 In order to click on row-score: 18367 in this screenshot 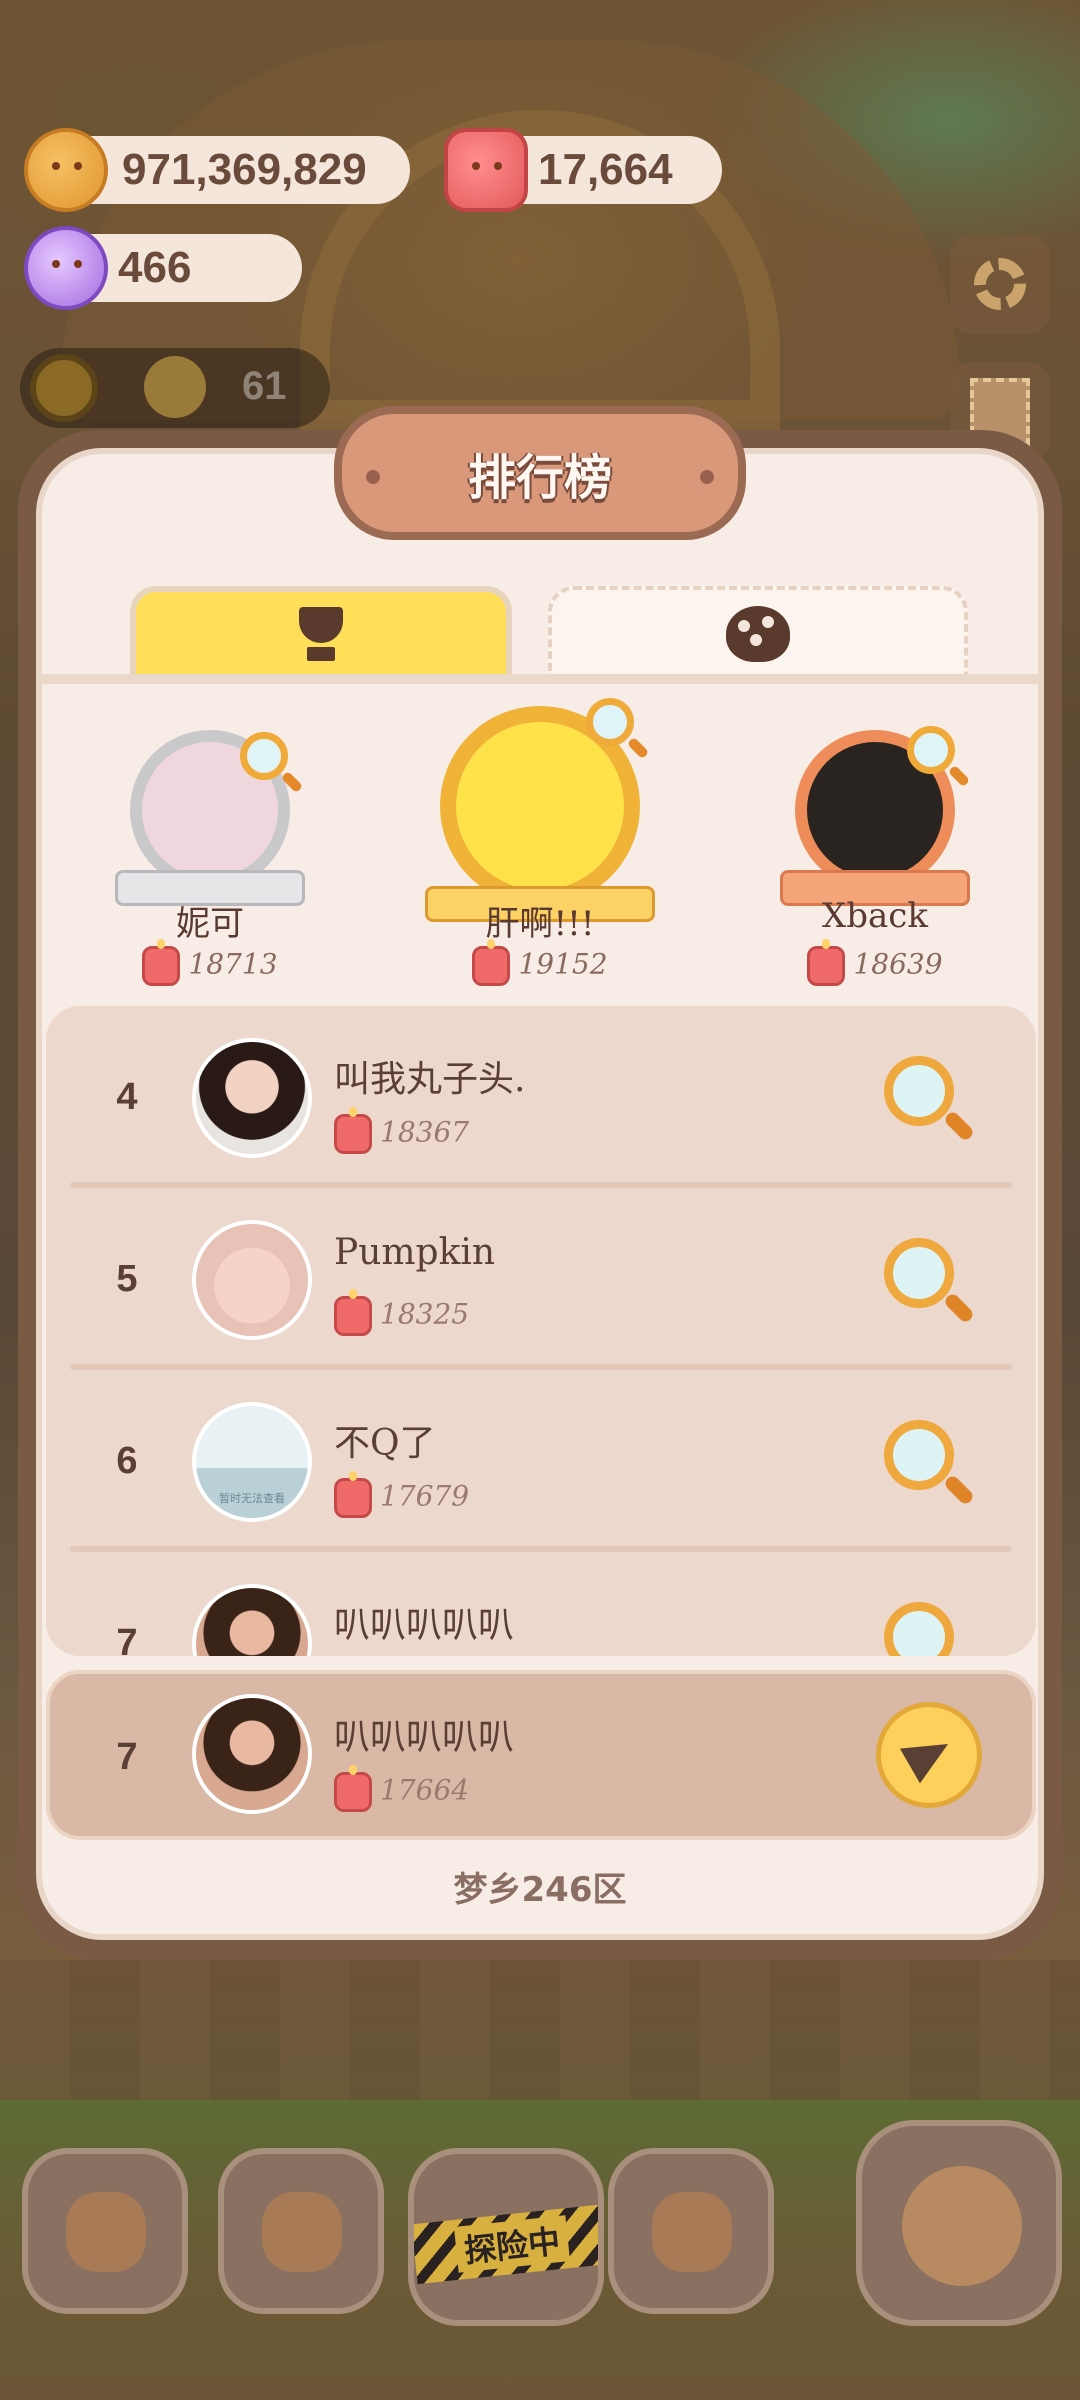, I will do `click(425, 1132)`.